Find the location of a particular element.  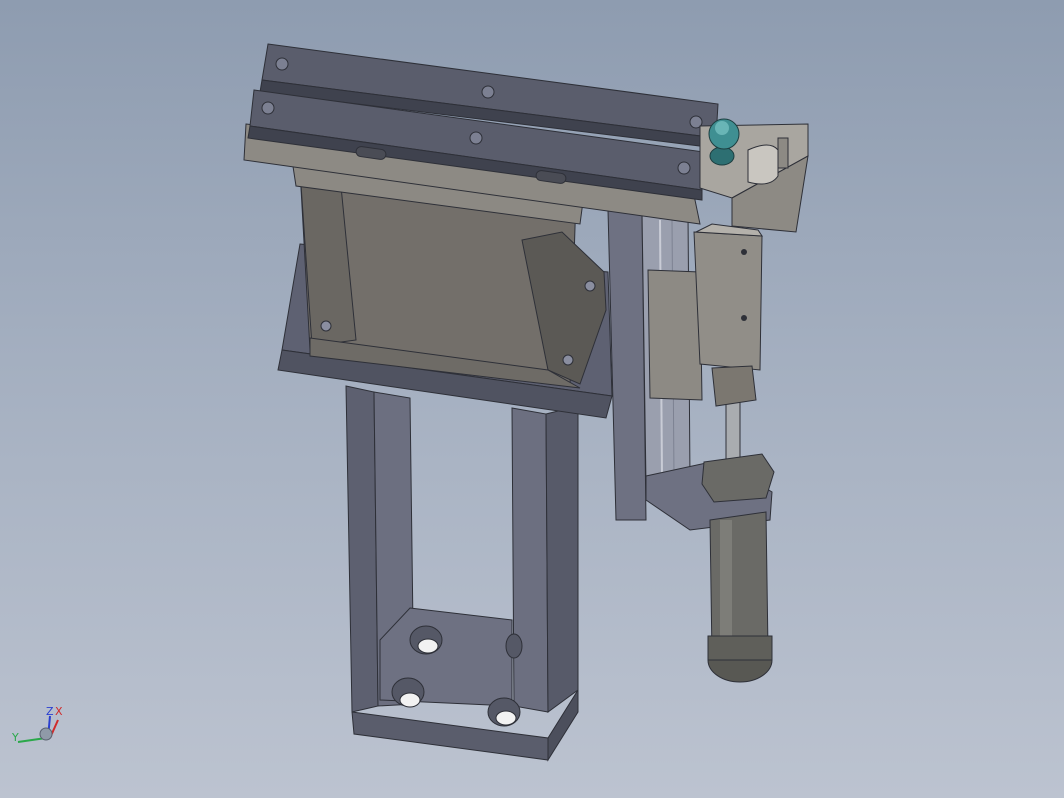

triad-label-x: X is located at coordinates (59, 711).